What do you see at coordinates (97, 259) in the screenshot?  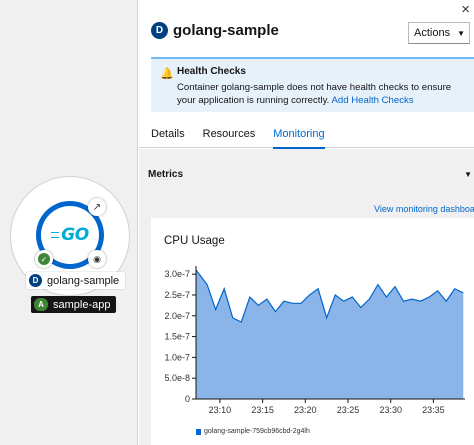 I see `git-repo-icon: ◉` at bounding box center [97, 259].